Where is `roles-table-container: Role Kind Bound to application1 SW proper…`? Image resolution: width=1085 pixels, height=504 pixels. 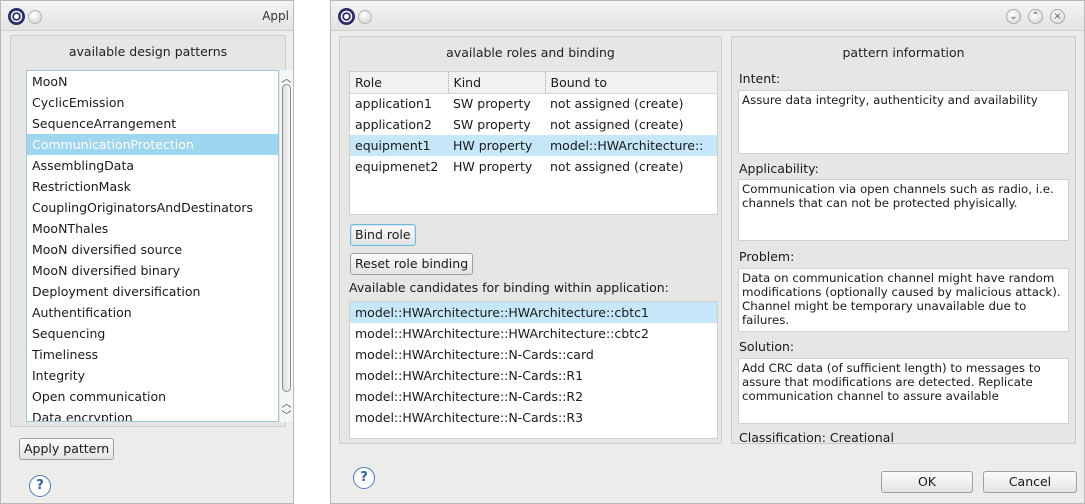
roles-table-container: Role Kind Bound to application1 SW proper… is located at coordinates (533, 143).